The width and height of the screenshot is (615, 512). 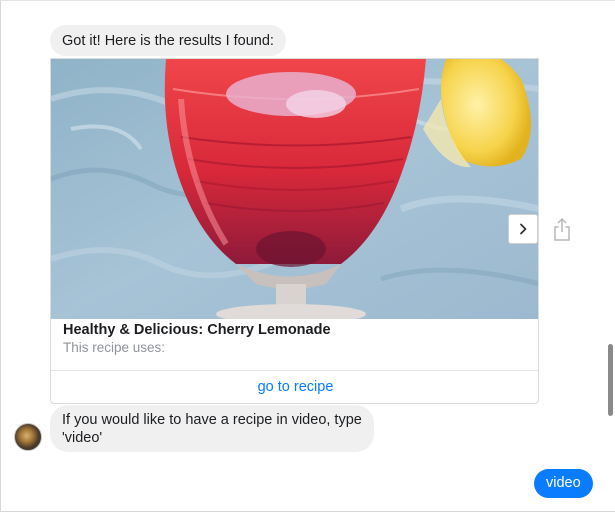 What do you see at coordinates (563, 483) in the screenshot?
I see `user-message-video: video` at bounding box center [563, 483].